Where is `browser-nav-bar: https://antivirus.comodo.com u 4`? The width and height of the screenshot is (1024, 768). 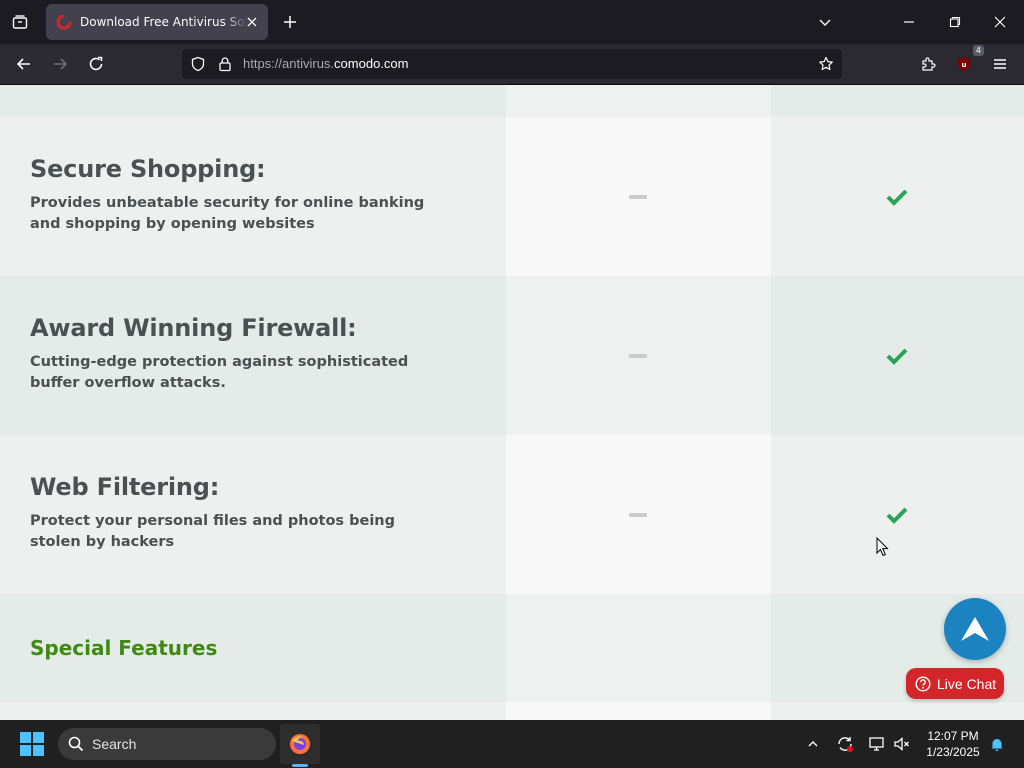 browser-nav-bar: https://antivirus.comodo.com u 4 is located at coordinates (512, 64).